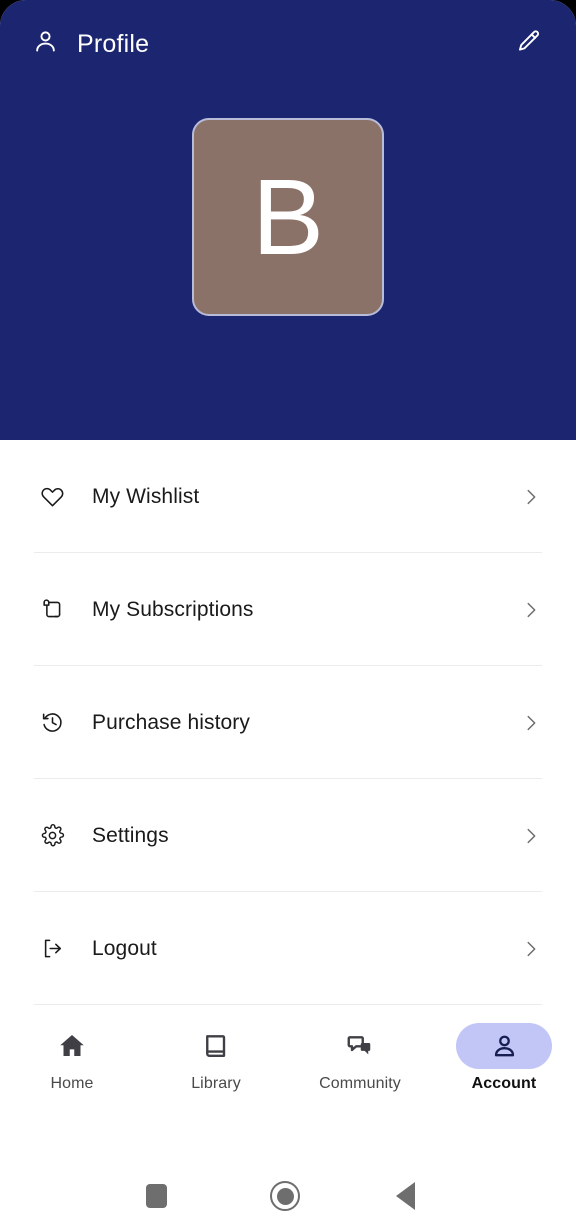 The height and width of the screenshot is (1232, 576). I want to click on avatar-initial: B, so click(288, 216).